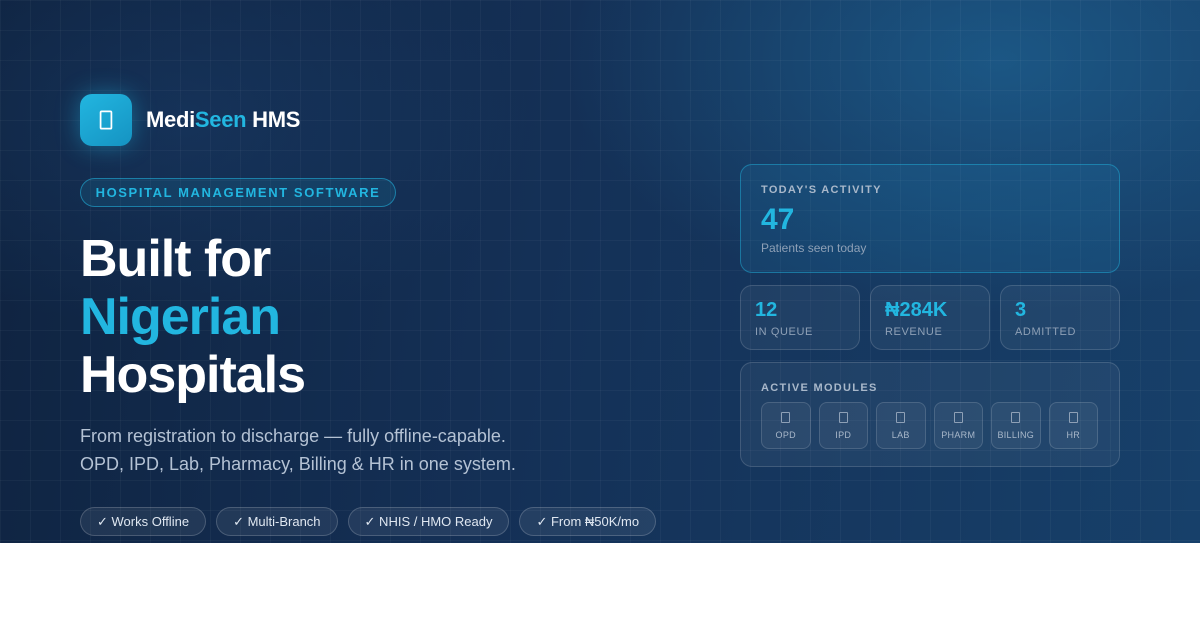  I want to click on feature-multi-branch: ✓ Multi-Branch, so click(277, 521).